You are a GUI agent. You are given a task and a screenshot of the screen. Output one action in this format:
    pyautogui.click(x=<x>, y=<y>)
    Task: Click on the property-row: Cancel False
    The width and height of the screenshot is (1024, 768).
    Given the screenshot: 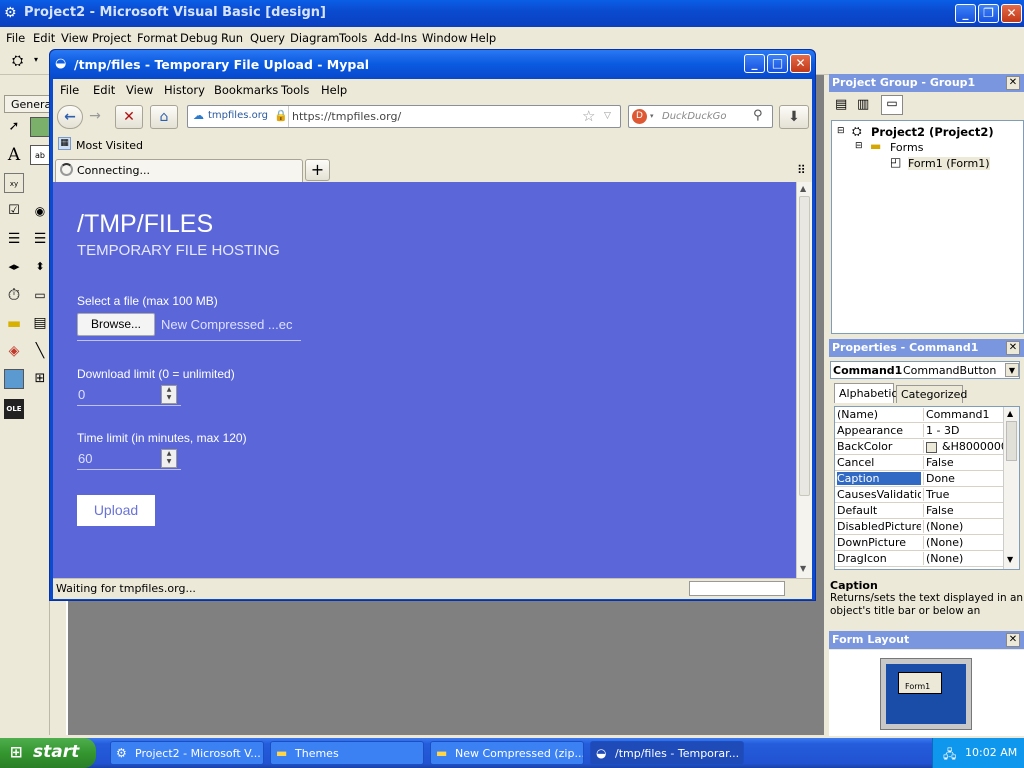 What is the action you would take?
    pyautogui.click(x=919, y=463)
    